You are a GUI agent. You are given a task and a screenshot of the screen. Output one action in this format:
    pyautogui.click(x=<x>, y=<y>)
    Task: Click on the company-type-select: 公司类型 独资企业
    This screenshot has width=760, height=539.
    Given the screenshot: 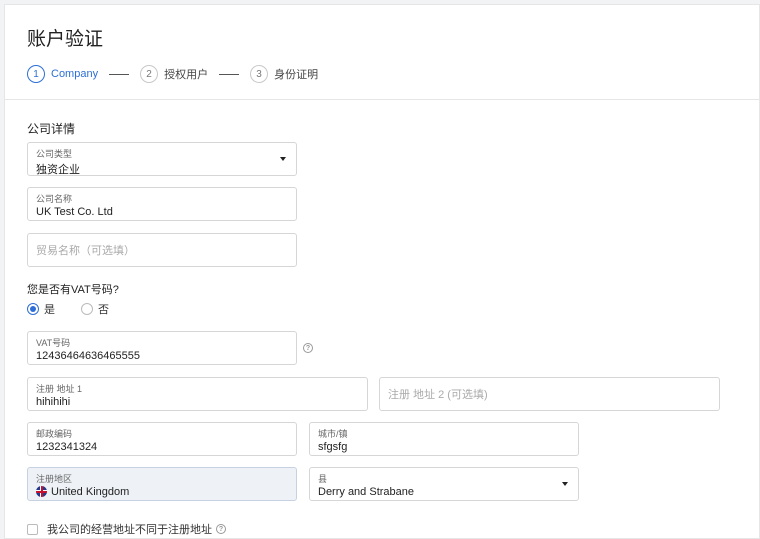 What is the action you would take?
    pyautogui.click(x=162, y=159)
    